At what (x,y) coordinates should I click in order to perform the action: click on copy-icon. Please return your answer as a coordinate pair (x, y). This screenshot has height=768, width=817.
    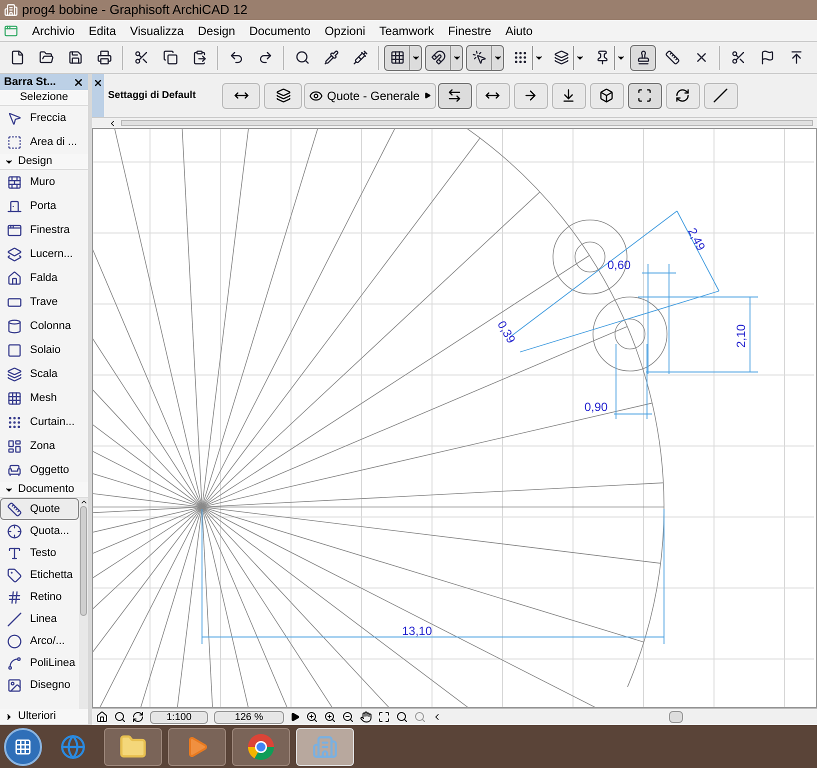
    Looking at the image, I should click on (170, 57).